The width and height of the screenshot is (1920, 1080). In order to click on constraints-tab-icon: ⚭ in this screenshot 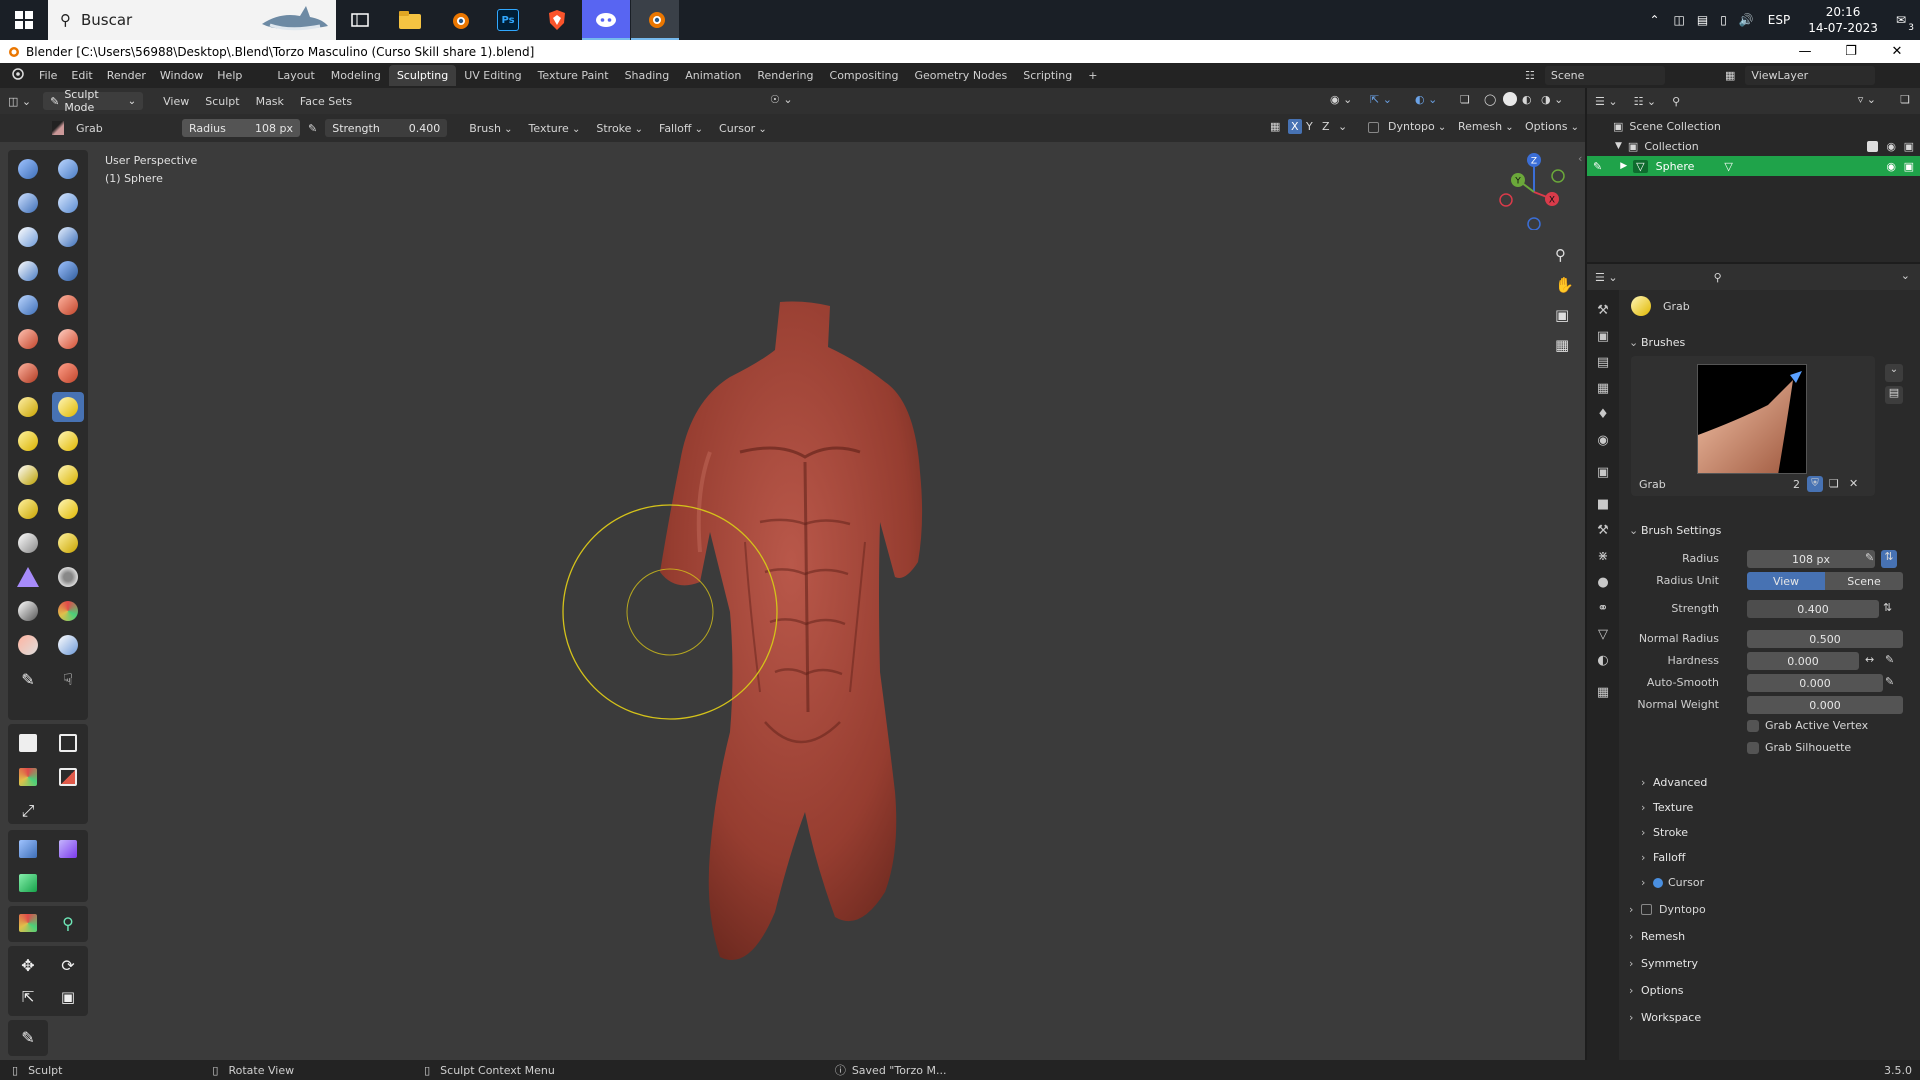, I will do `click(1603, 608)`.